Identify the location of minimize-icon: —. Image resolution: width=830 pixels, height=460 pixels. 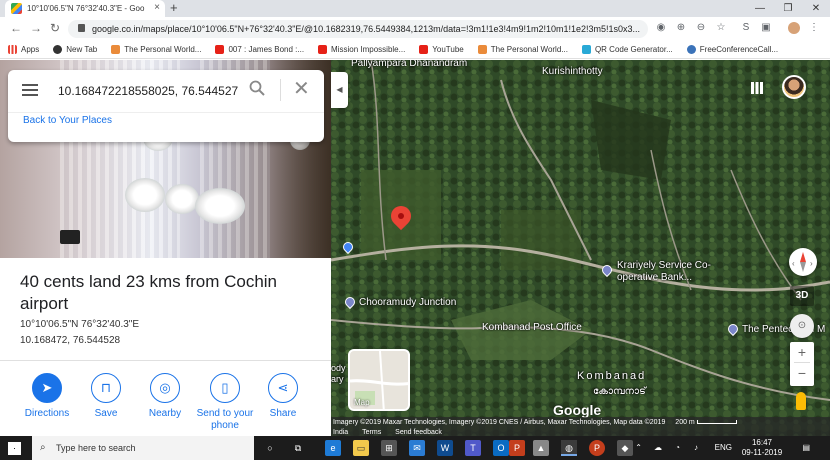
(760, 8).